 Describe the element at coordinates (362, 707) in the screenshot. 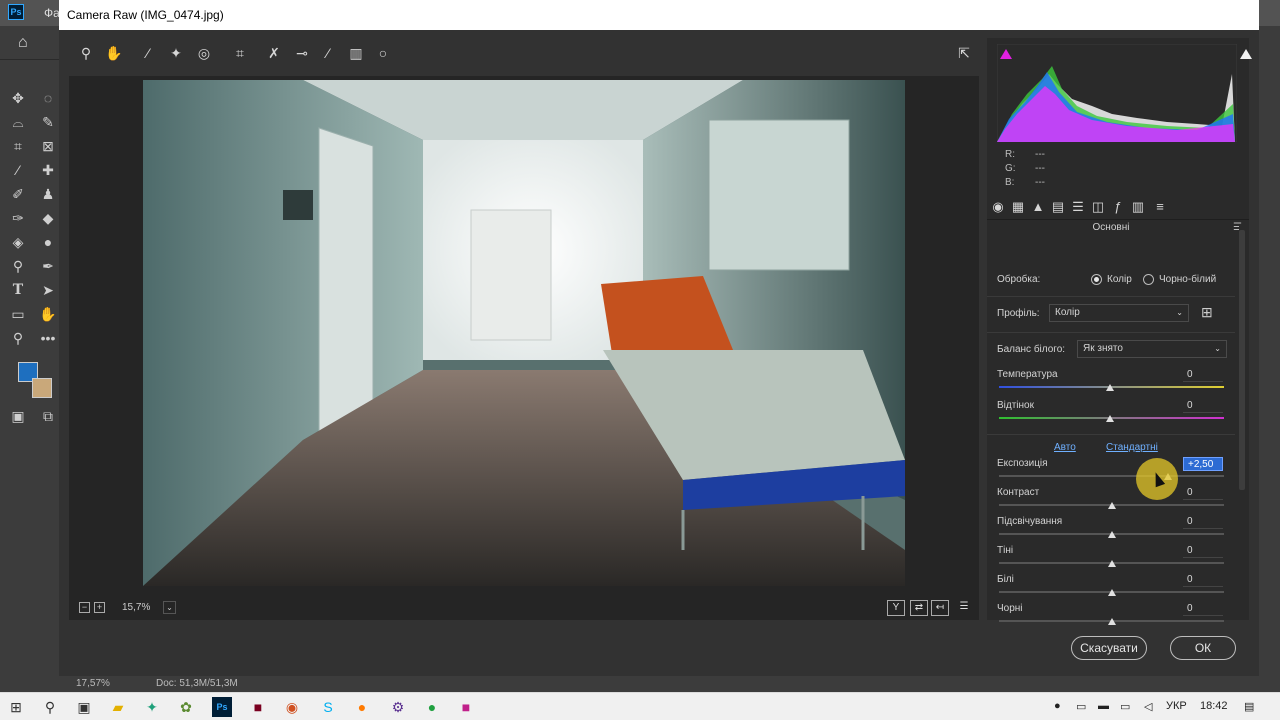

I see `firefox-icon: ●` at that location.